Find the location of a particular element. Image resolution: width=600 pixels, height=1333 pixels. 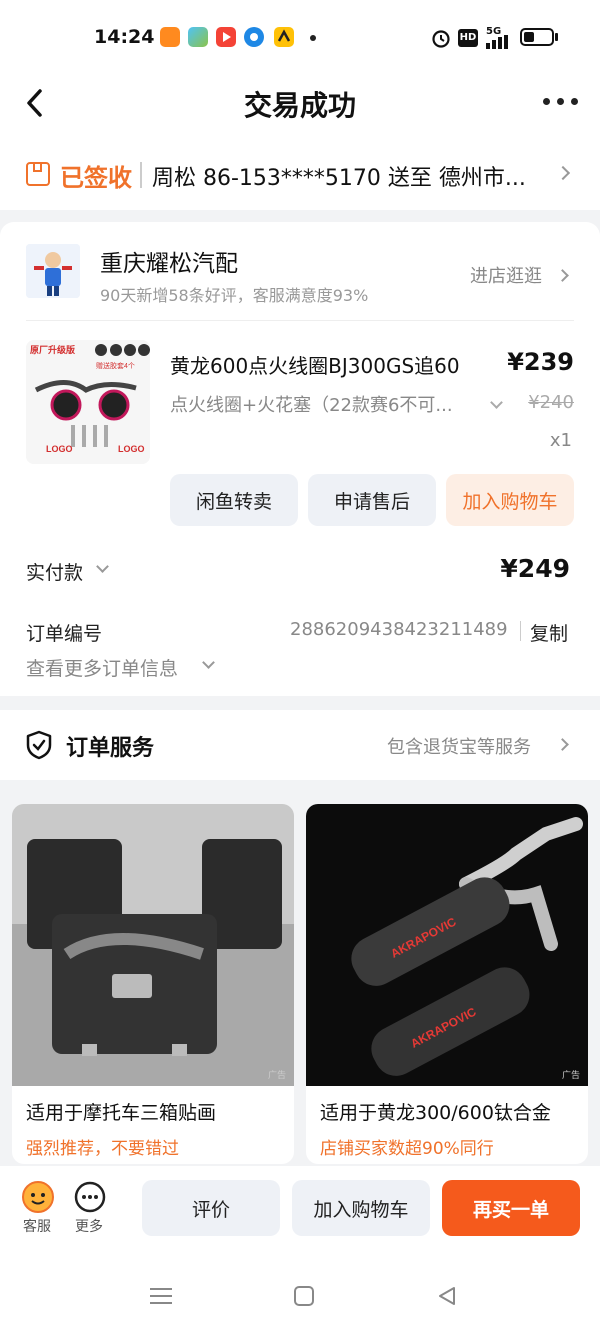

more-options-icon is located at coordinates (560, 101).